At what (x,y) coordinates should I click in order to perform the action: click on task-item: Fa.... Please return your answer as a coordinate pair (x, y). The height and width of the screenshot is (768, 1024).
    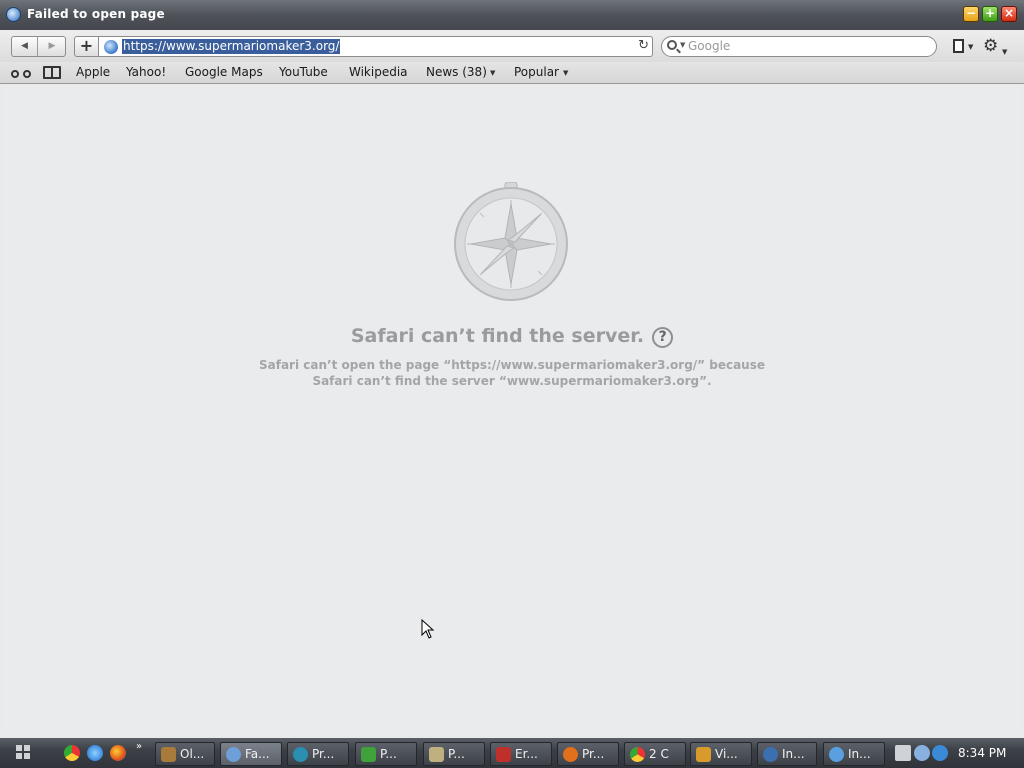
    Looking at the image, I should click on (251, 754).